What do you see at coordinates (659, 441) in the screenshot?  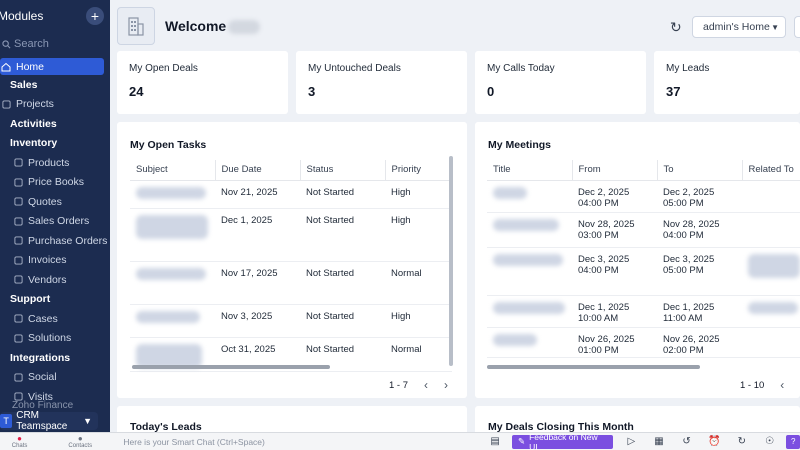 I see `chart-icon: ▦` at bounding box center [659, 441].